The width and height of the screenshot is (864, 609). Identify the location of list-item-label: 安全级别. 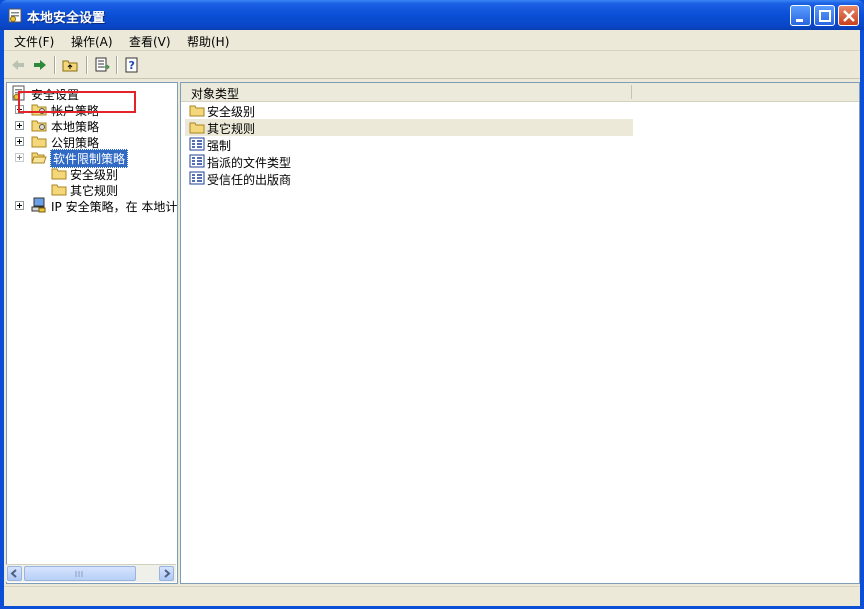
(231, 112).